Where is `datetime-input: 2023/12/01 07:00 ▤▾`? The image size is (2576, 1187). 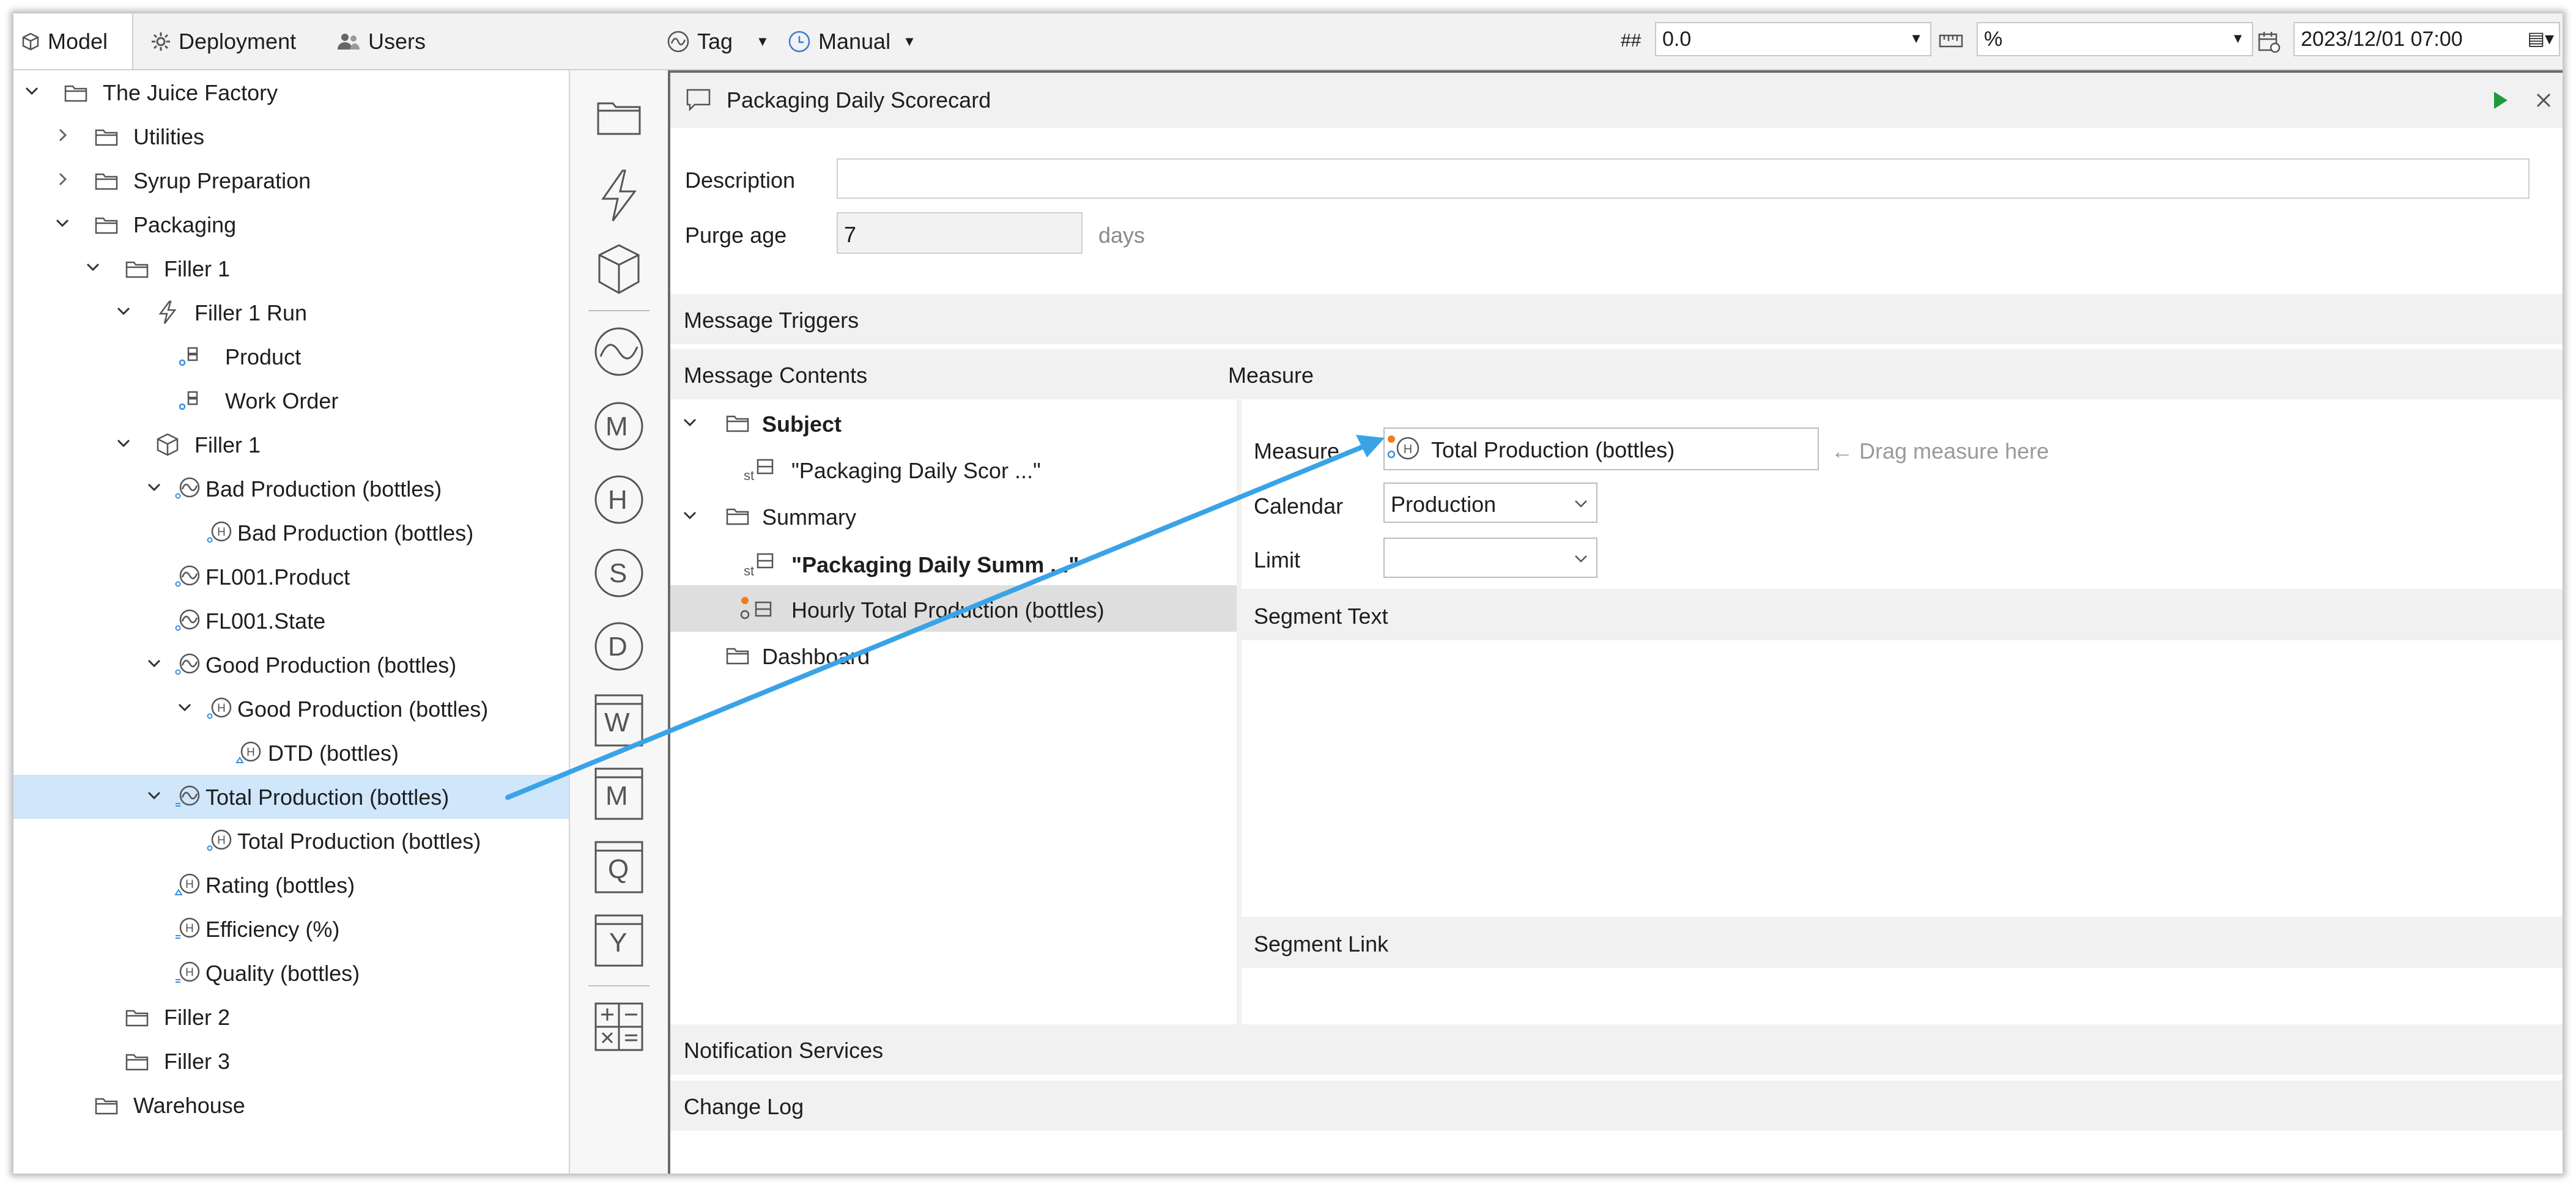 datetime-input: 2023/12/01 07:00 ▤▾ is located at coordinates (2426, 39).